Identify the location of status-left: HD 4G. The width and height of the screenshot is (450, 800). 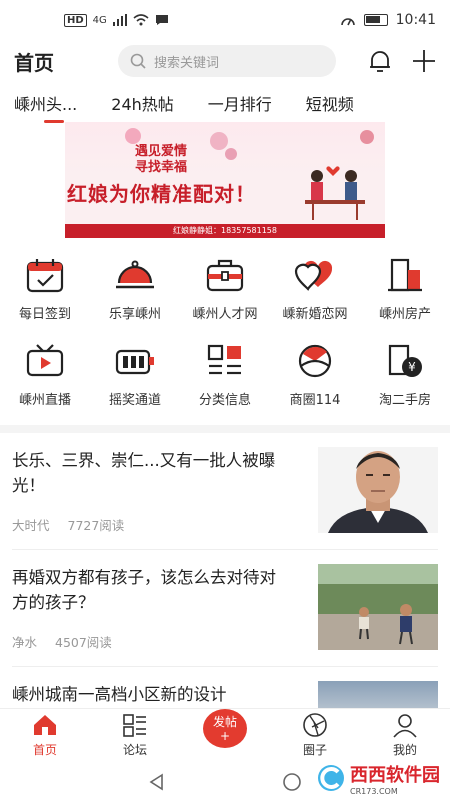
(116, 20).